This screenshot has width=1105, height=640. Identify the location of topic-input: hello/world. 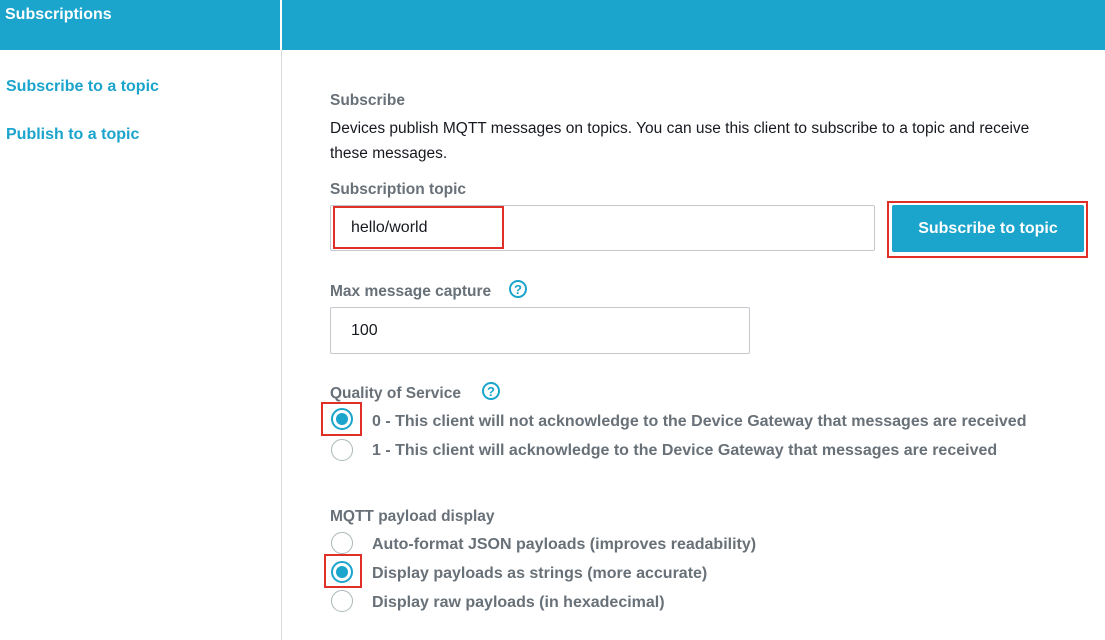
(602, 228).